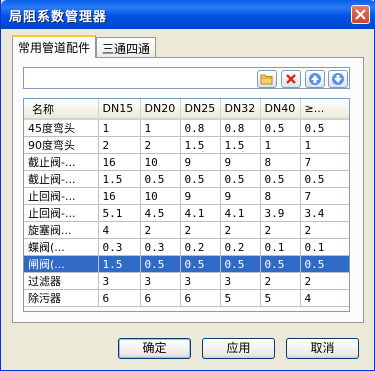 Image resolution: width=375 pixels, height=371 pixels. I want to click on table-row: 止回阀-... 16 10 9 9 8 7, so click(186, 196).